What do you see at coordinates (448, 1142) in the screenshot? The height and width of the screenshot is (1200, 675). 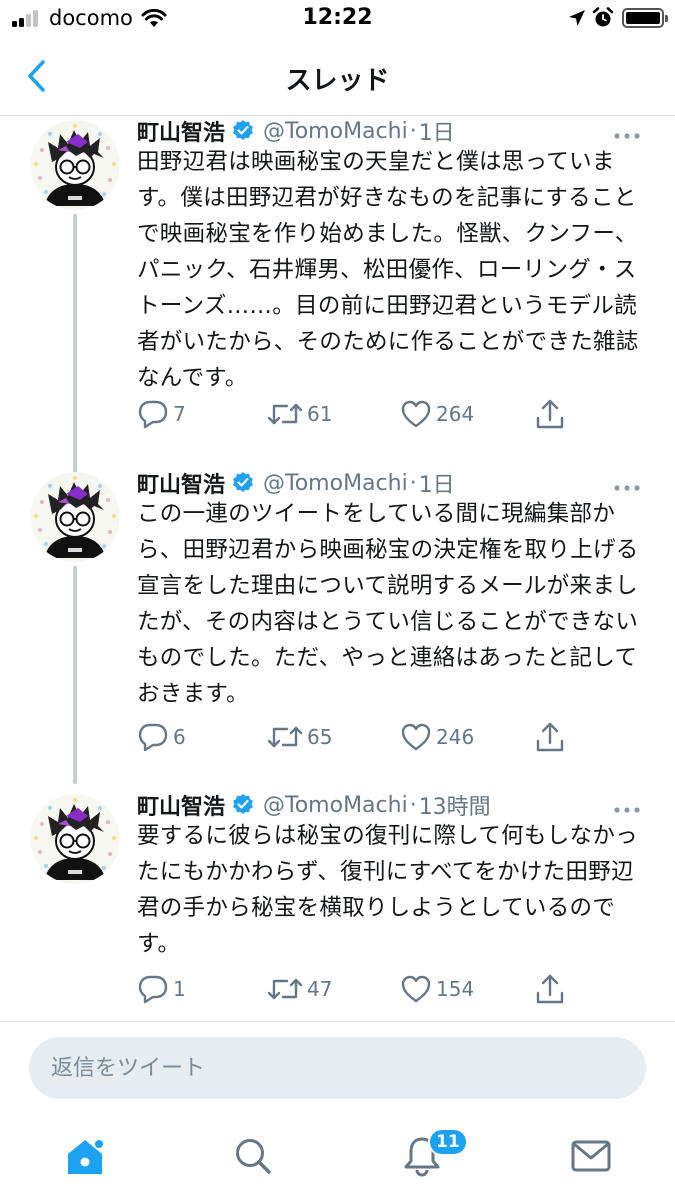 I see `notification-badge: 11` at bounding box center [448, 1142].